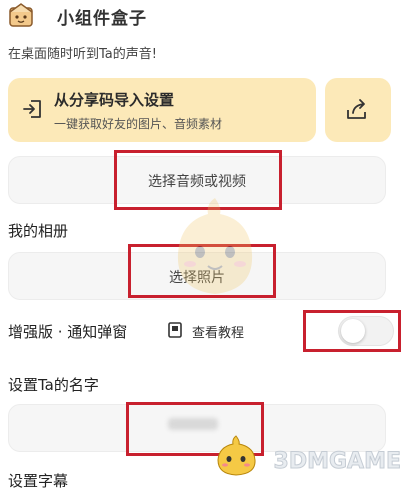 Image resolution: width=407 pixels, height=491 pixels. Describe the element at coordinates (162, 110) in the screenshot. I see `import-from-share-code-button: 从分享码导入设置 一键获取好友的图片、音频素材` at that location.